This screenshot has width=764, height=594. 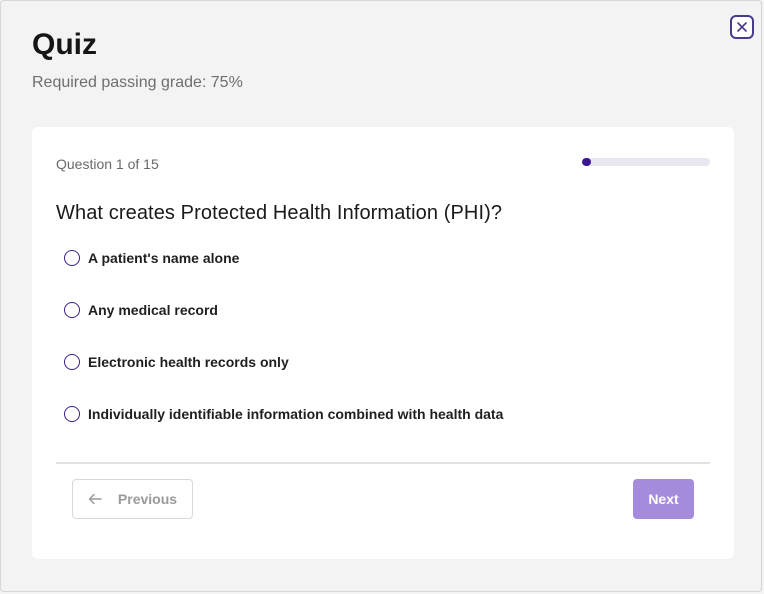 I want to click on answer-option-label: Any medical record, so click(x=153, y=310).